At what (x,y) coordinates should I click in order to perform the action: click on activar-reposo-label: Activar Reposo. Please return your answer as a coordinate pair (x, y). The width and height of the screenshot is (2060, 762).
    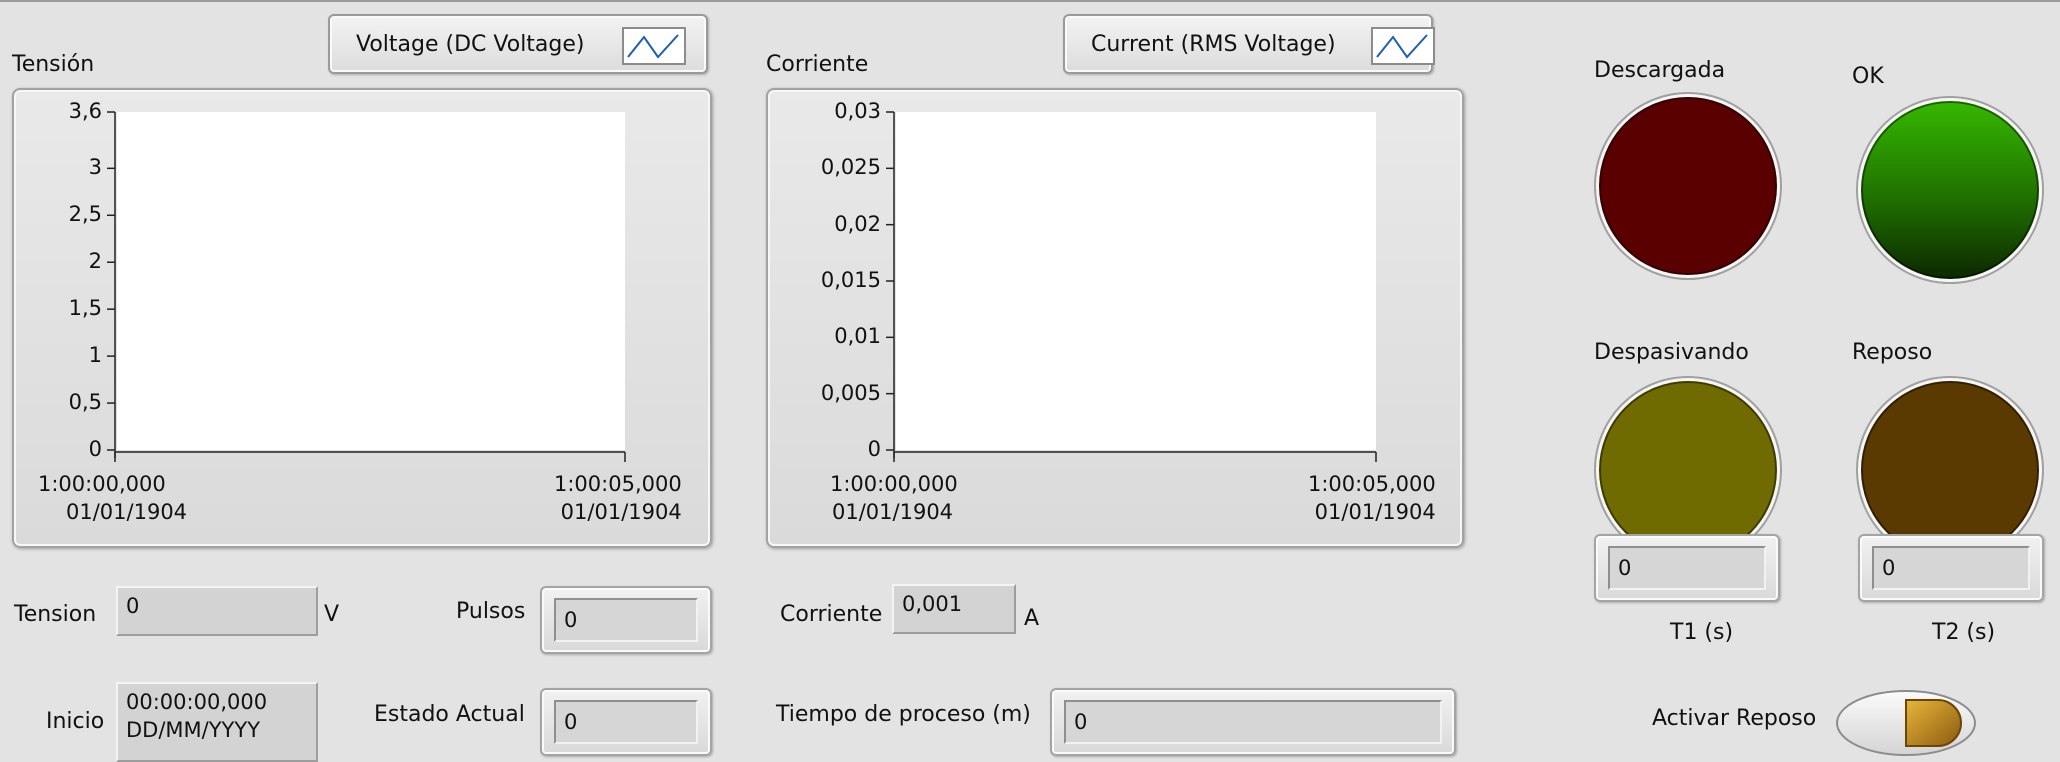
    Looking at the image, I should click on (1734, 718).